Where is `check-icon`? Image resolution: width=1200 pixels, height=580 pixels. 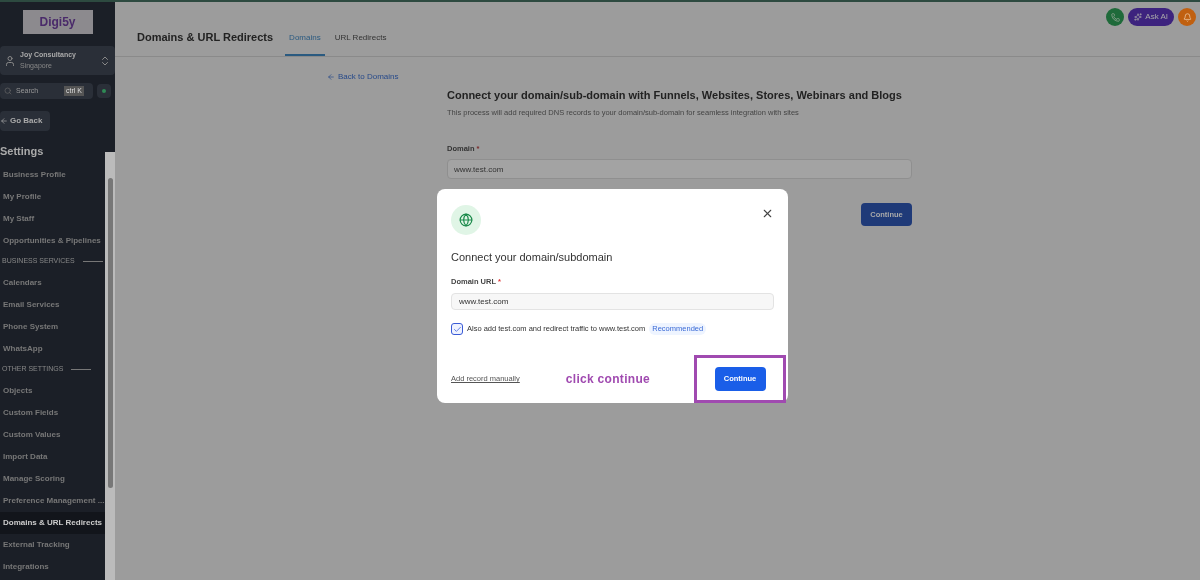
check-icon is located at coordinates (457, 329).